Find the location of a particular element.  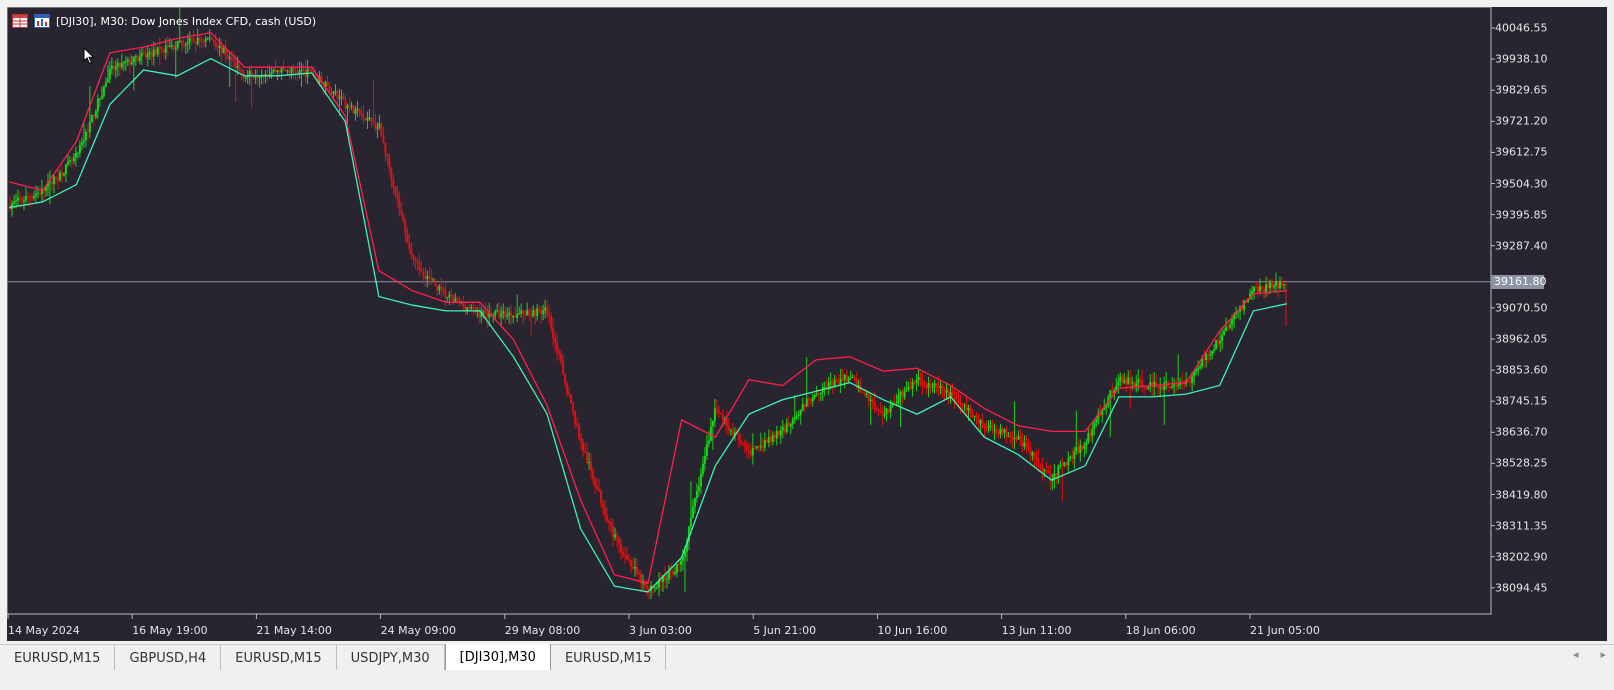

scroll-left-icon: ◂ is located at coordinates (1576, 654).